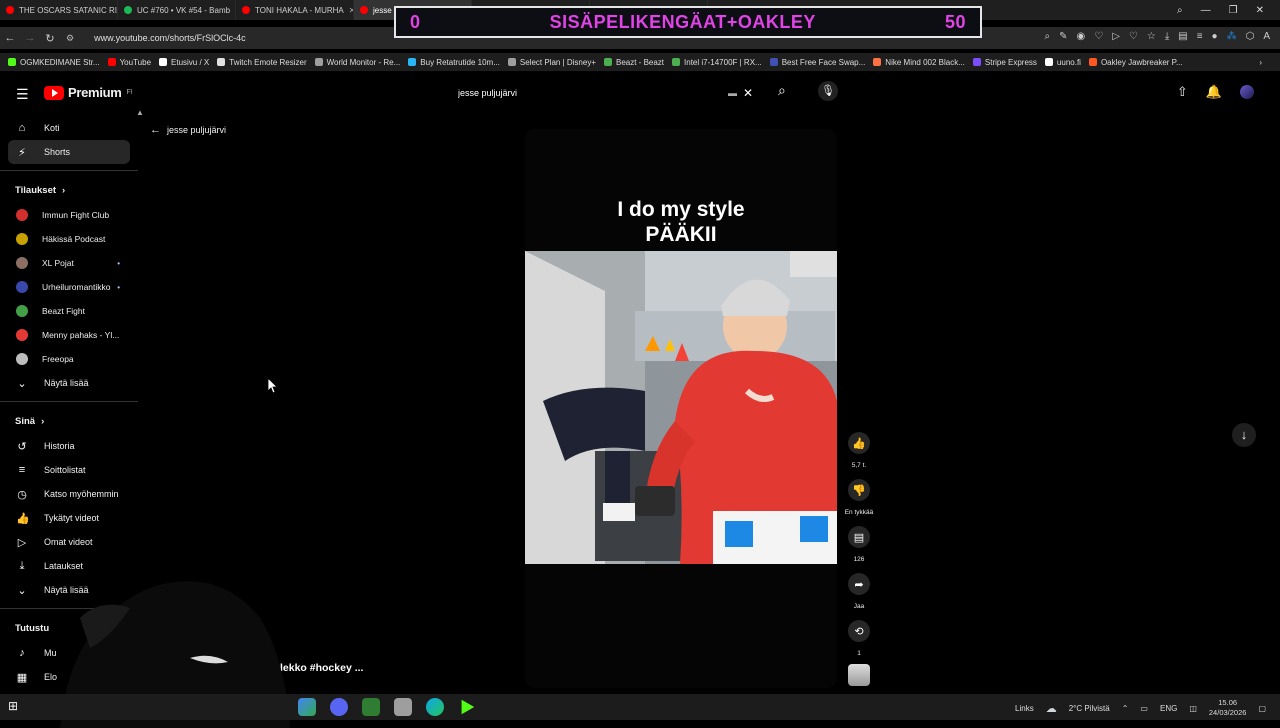 Image resolution: width=1280 pixels, height=728 pixels. Describe the element at coordinates (1168, 708) in the screenshot. I see `language-indicator: ENG` at that location.